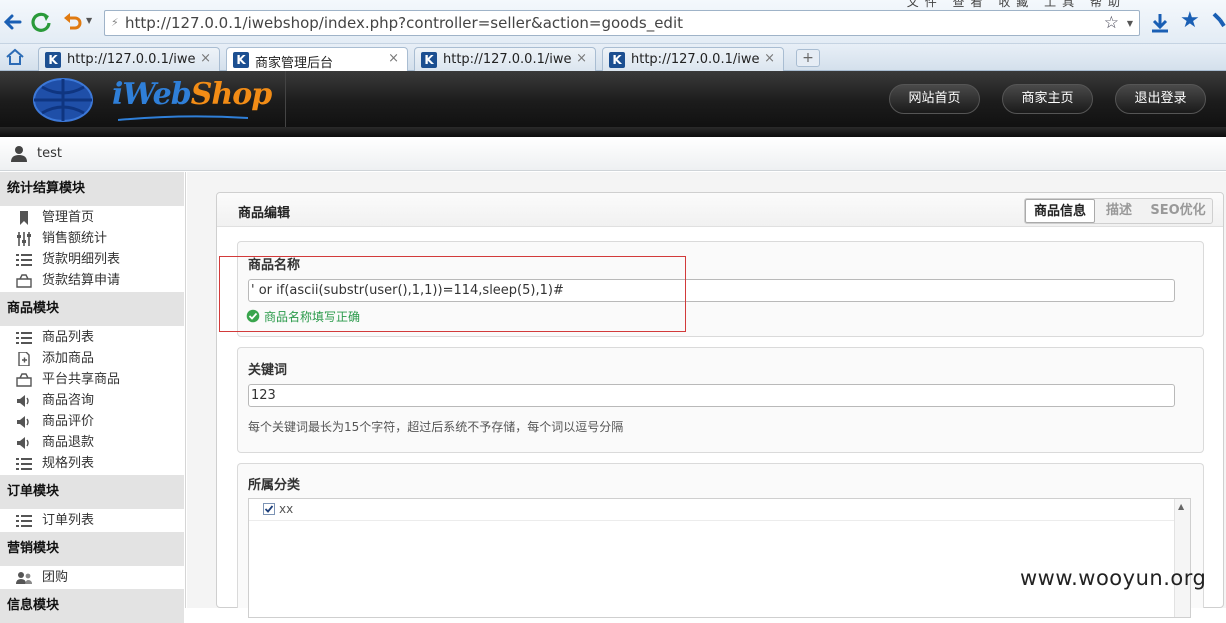  I want to click on sidebar-item-settlement: 货款结算申请, so click(99, 281).